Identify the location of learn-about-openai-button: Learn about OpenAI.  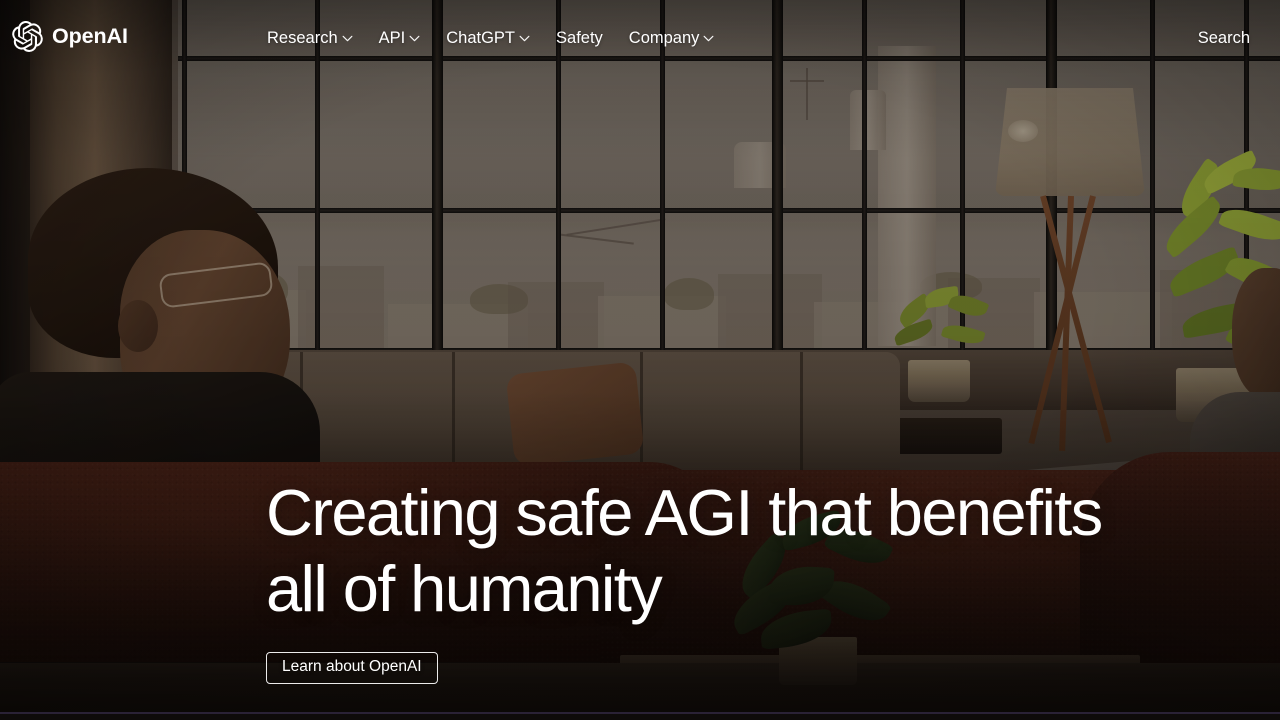
(352, 668).